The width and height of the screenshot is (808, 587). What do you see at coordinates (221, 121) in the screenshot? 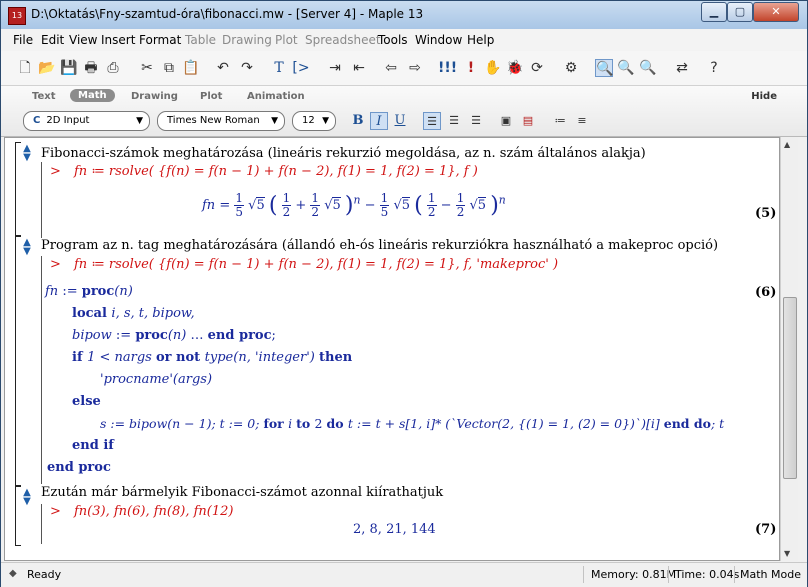
I see `font-dropdown: Times New Roman ▼` at bounding box center [221, 121].